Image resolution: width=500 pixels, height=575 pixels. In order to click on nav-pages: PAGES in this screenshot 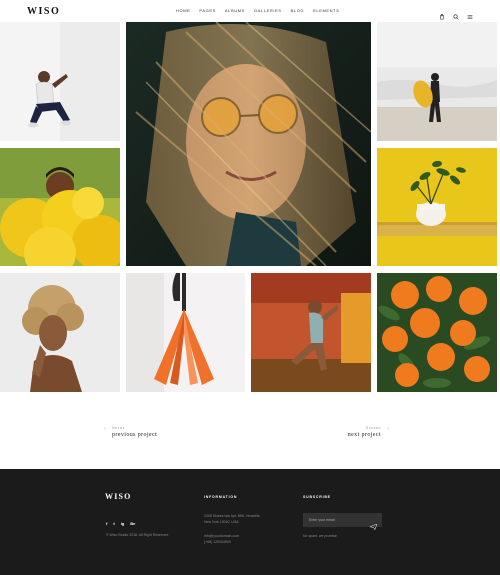, I will do `click(207, 10)`.